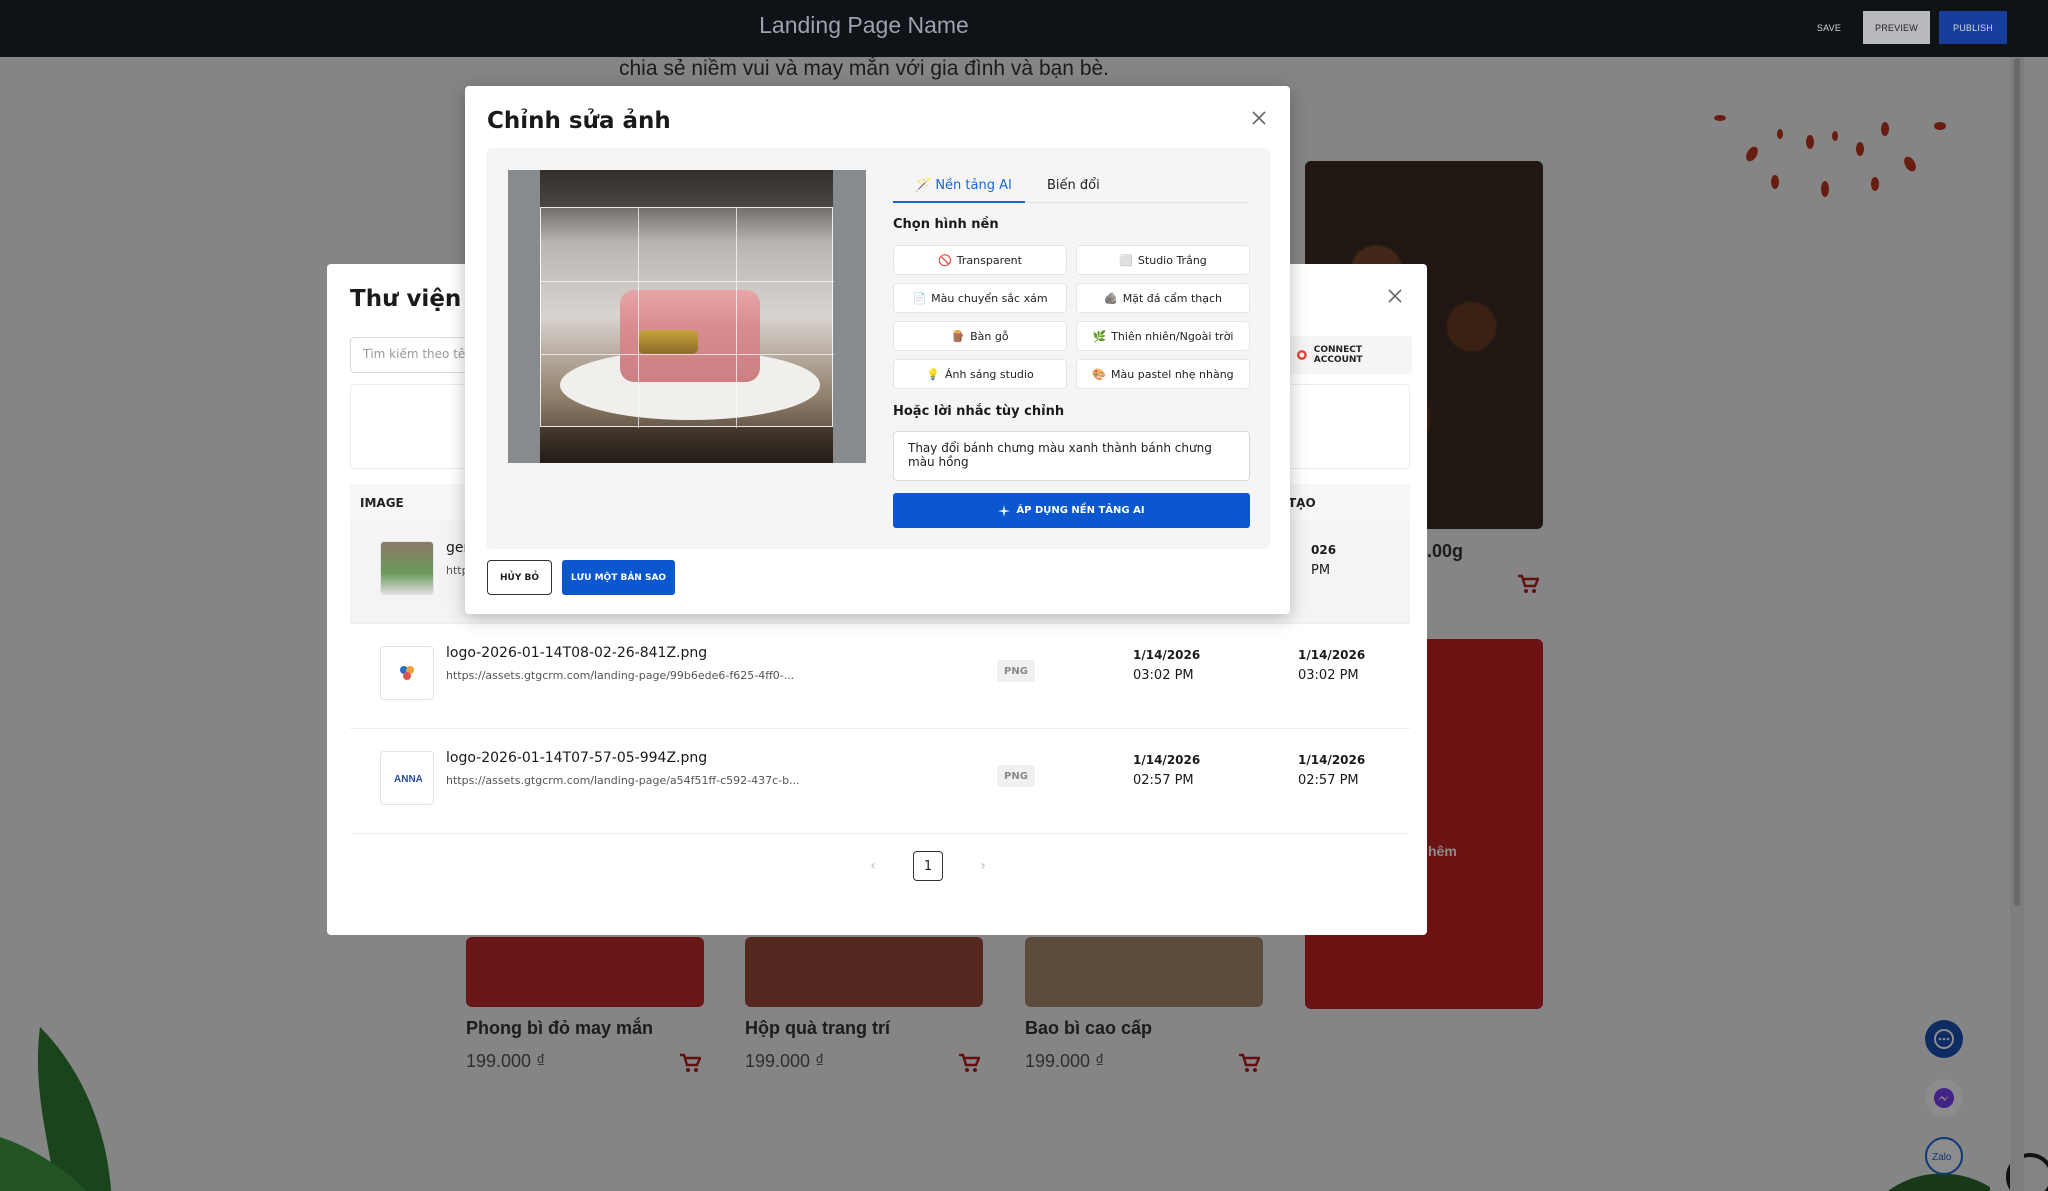 The image size is (2048, 1191). What do you see at coordinates (579, 121) in the screenshot?
I see `edit-modal-title: Chỉnh sửa ảnh` at bounding box center [579, 121].